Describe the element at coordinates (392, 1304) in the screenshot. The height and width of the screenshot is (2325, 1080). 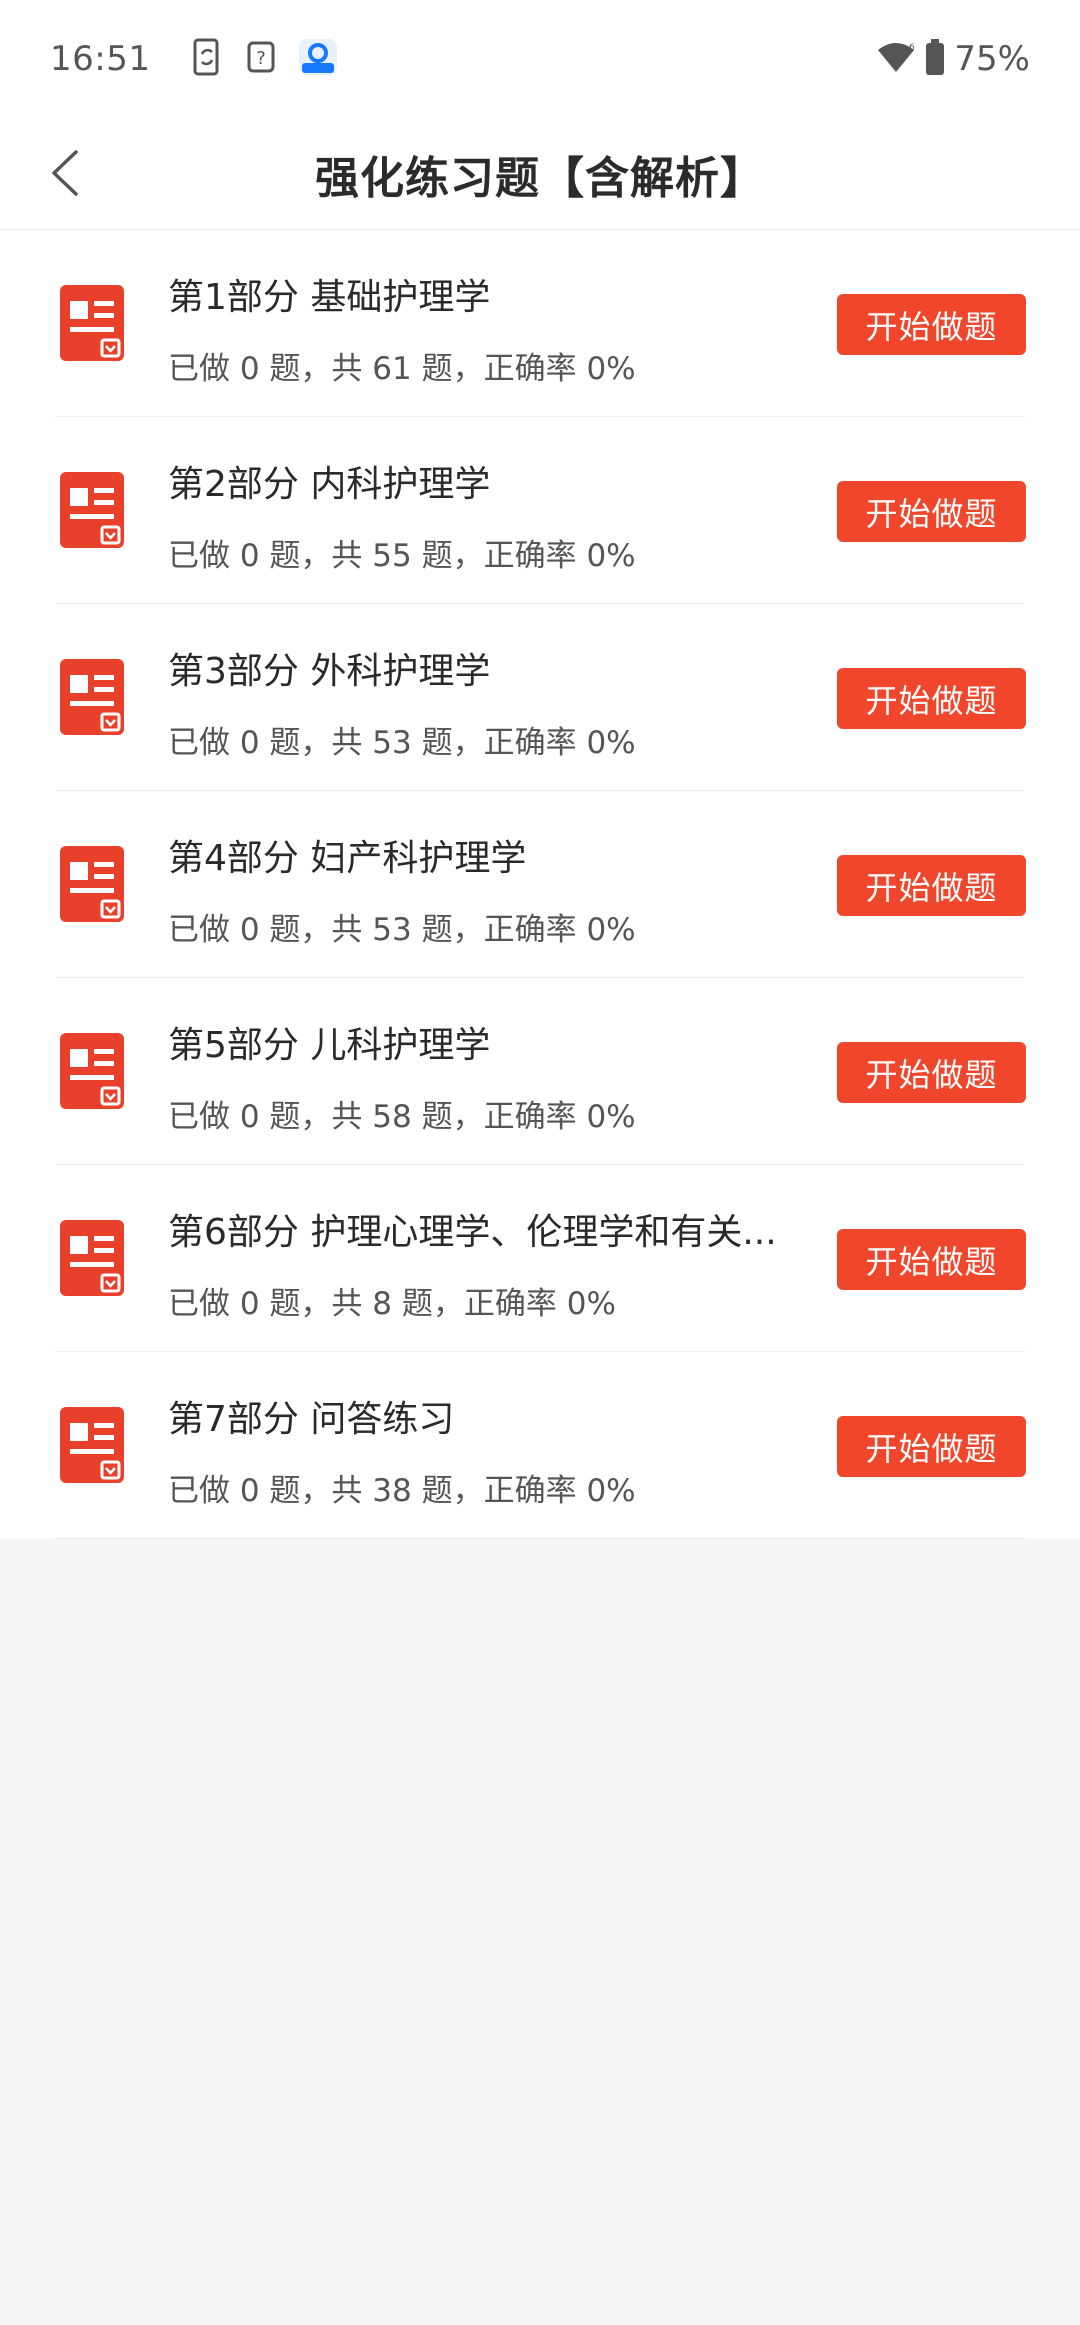
I see `section-progress: 已做 0 题，共 8 题，正确率 0%` at that location.